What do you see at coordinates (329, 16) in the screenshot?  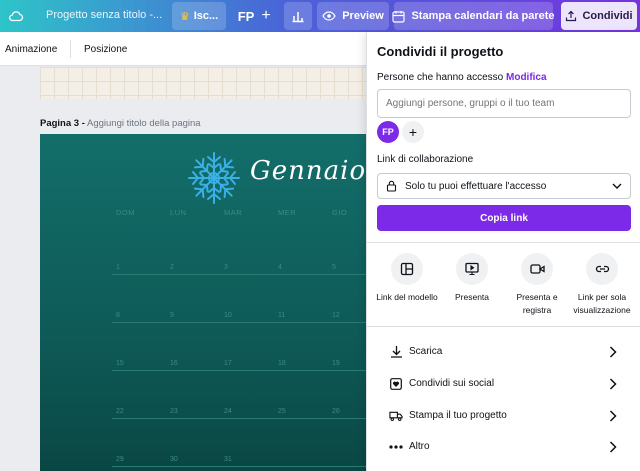 I see `eye-icon` at bounding box center [329, 16].